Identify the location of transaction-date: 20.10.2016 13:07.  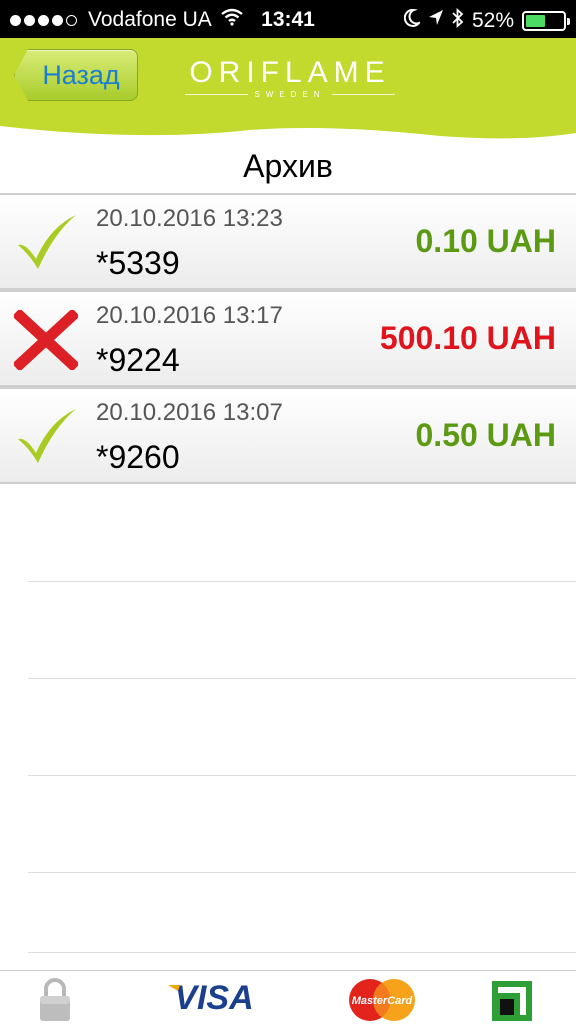
(189, 412).